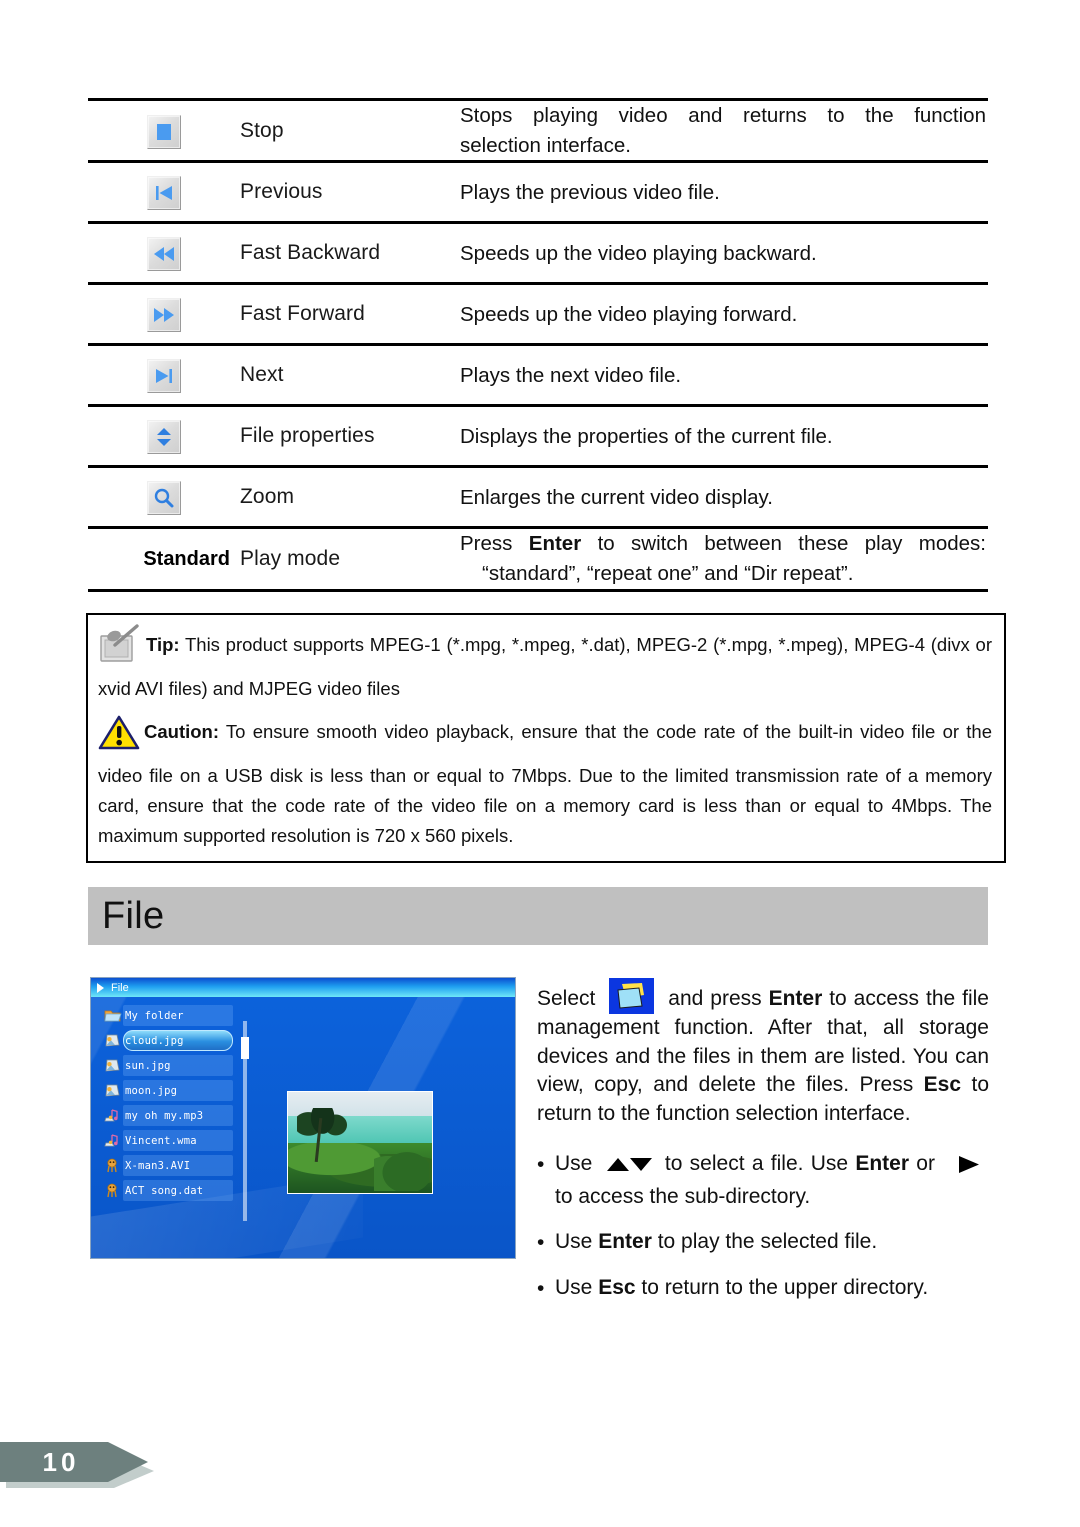 This screenshot has height=1527, width=1080. What do you see at coordinates (756, 1164) in the screenshot?
I see `bullet-part: to select a file. Use` at bounding box center [756, 1164].